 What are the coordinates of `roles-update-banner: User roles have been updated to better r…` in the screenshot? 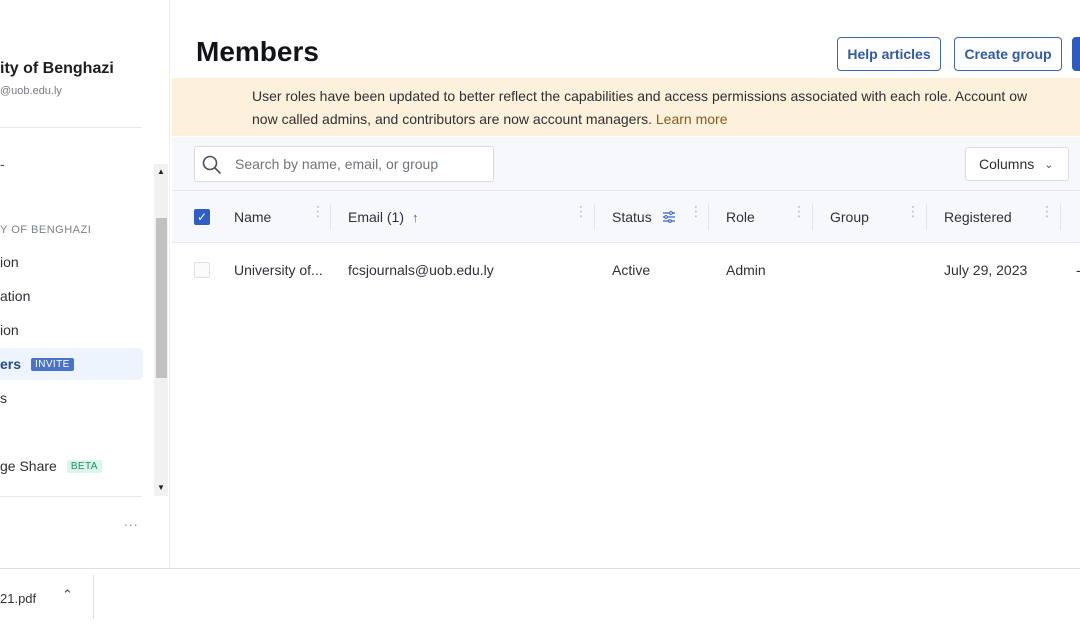 It's located at (626, 107).